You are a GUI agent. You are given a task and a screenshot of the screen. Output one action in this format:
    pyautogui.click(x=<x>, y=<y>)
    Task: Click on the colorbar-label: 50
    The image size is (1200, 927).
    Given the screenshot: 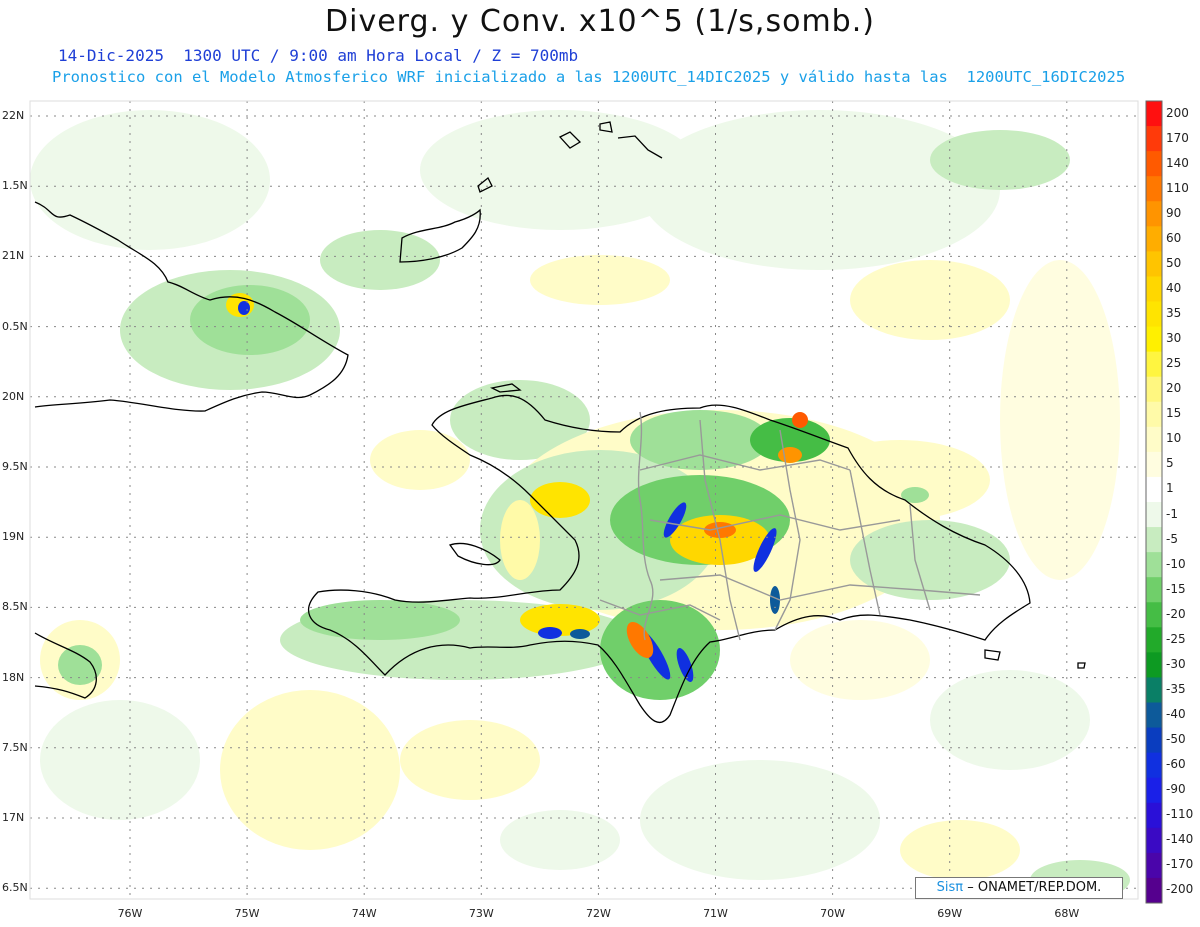 What is the action you would take?
    pyautogui.click(x=1174, y=262)
    